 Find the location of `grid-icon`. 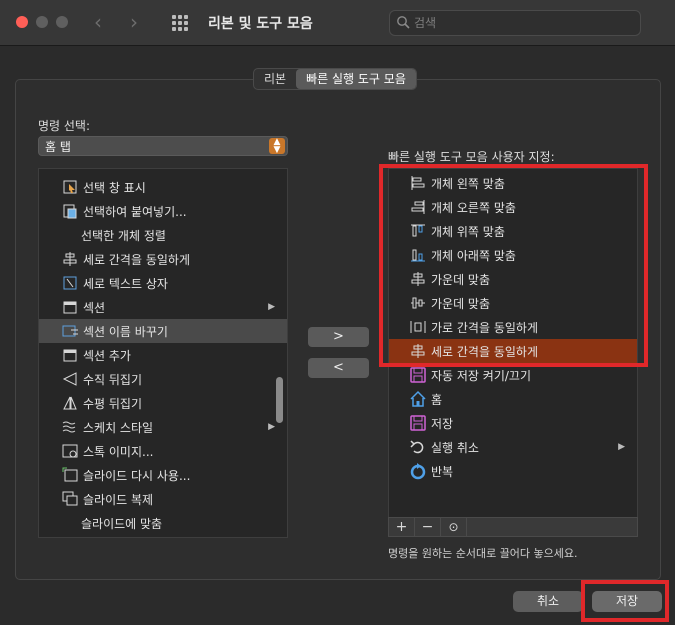

grid-icon is located at coordinates (180, 23).